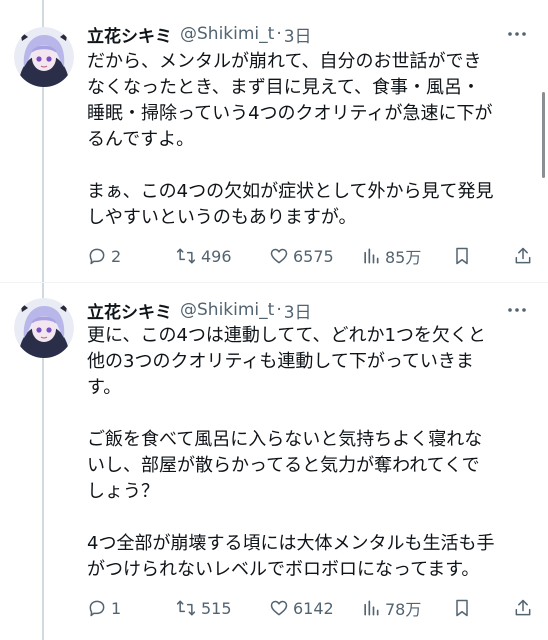 This screenshot has width=548, height=640. What do you see at coordinates (216, 256) in the screenshot?
I see `retweet-count: 496` at bounding box center [216, 256].